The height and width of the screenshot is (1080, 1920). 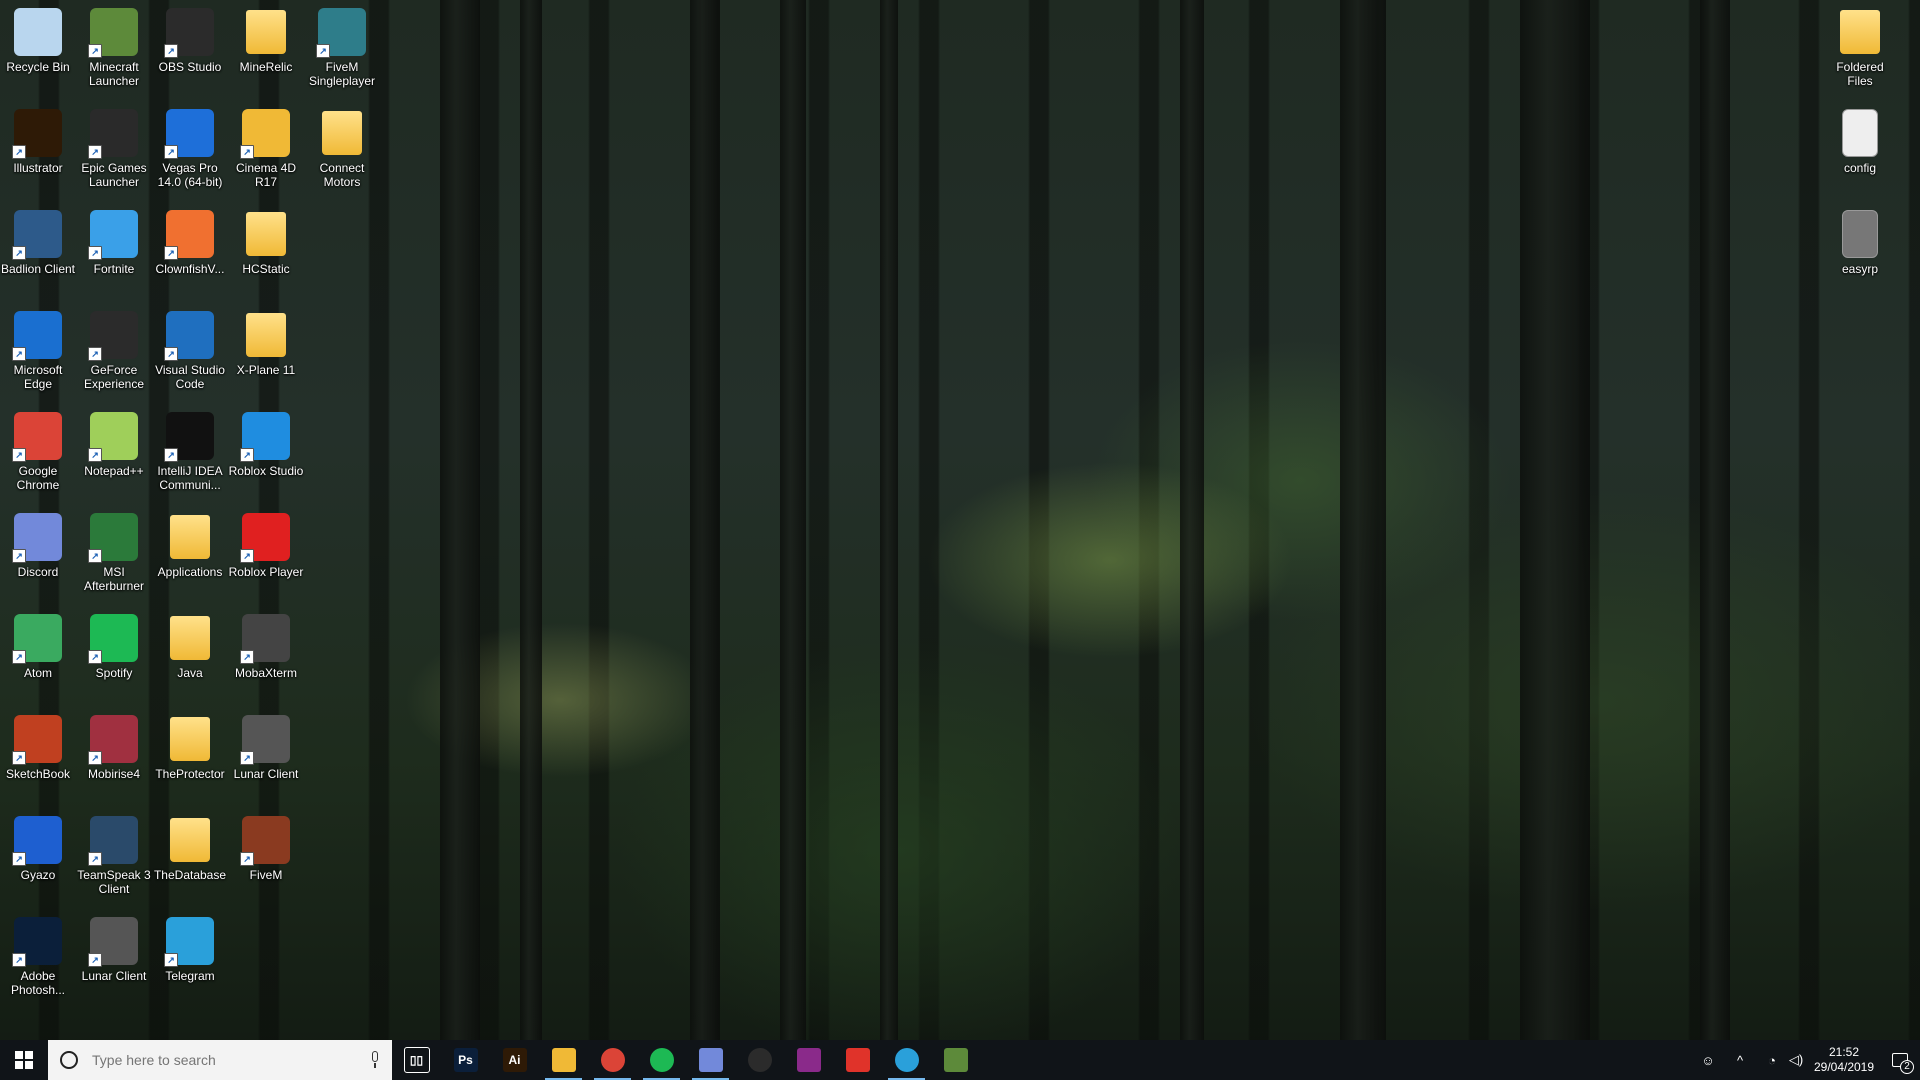 I want to click on atom-icon: ↗, so click(x=37, y=639).